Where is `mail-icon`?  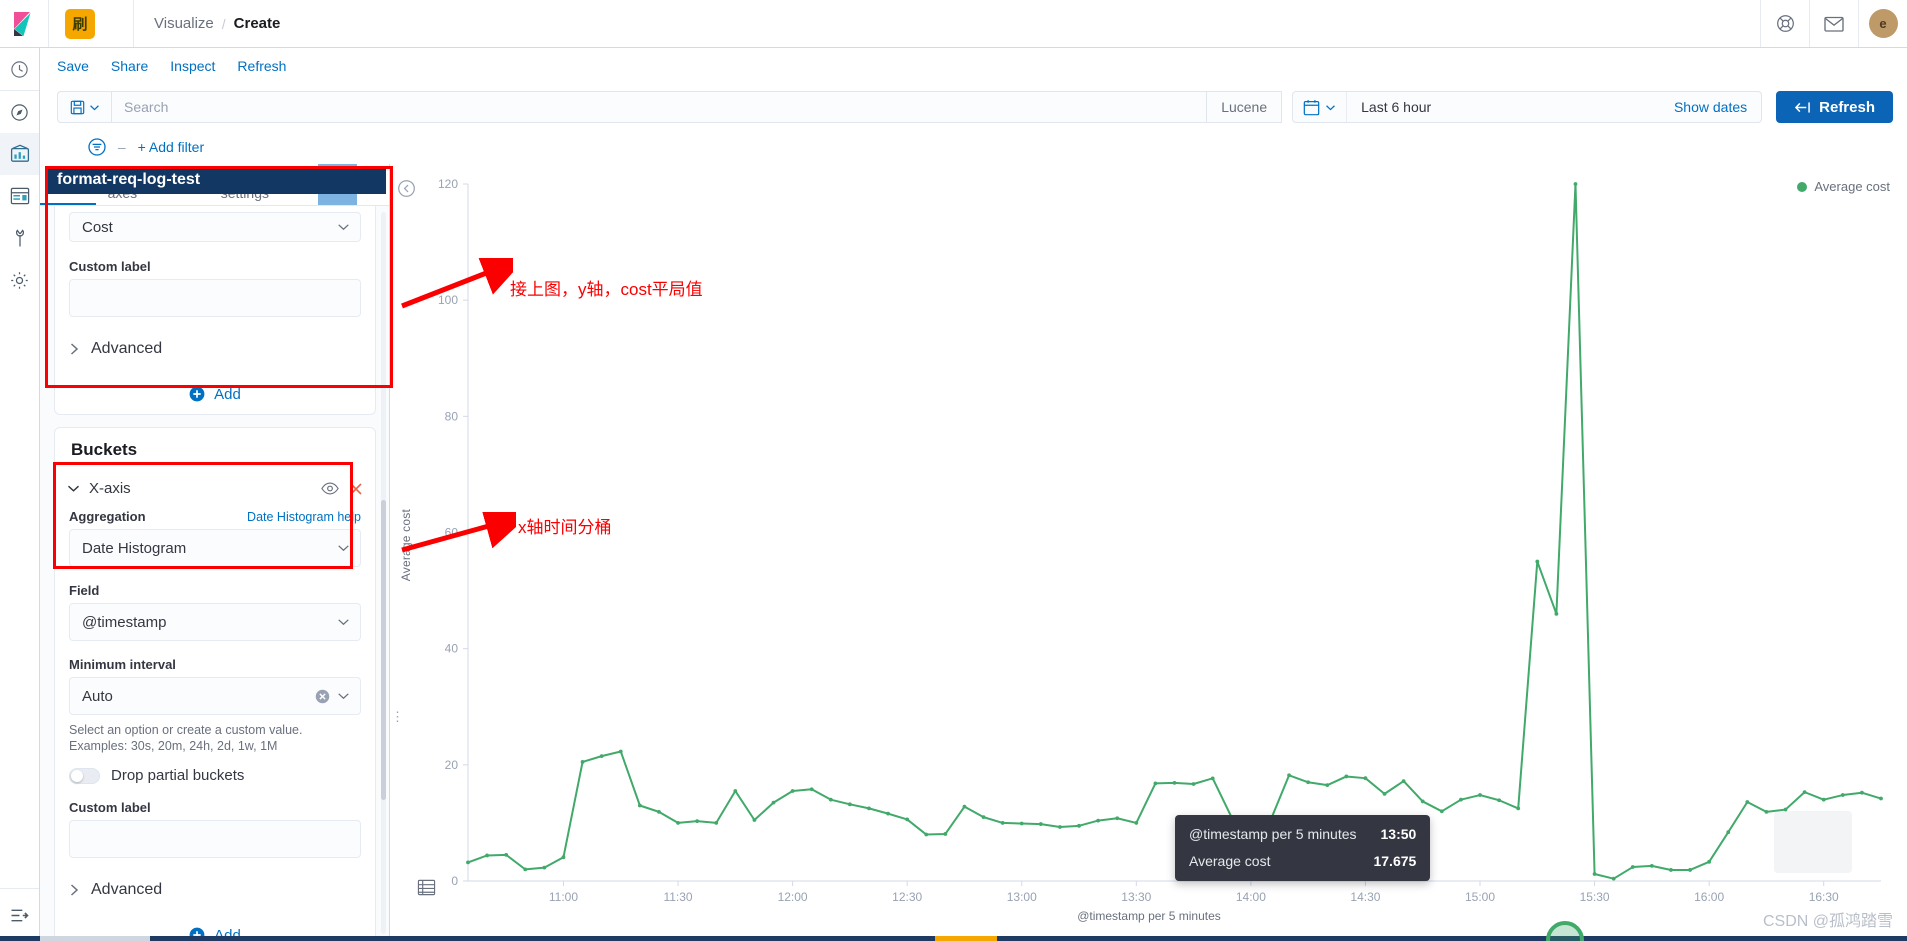 mail-icon is located at coordinates (1833, 23).